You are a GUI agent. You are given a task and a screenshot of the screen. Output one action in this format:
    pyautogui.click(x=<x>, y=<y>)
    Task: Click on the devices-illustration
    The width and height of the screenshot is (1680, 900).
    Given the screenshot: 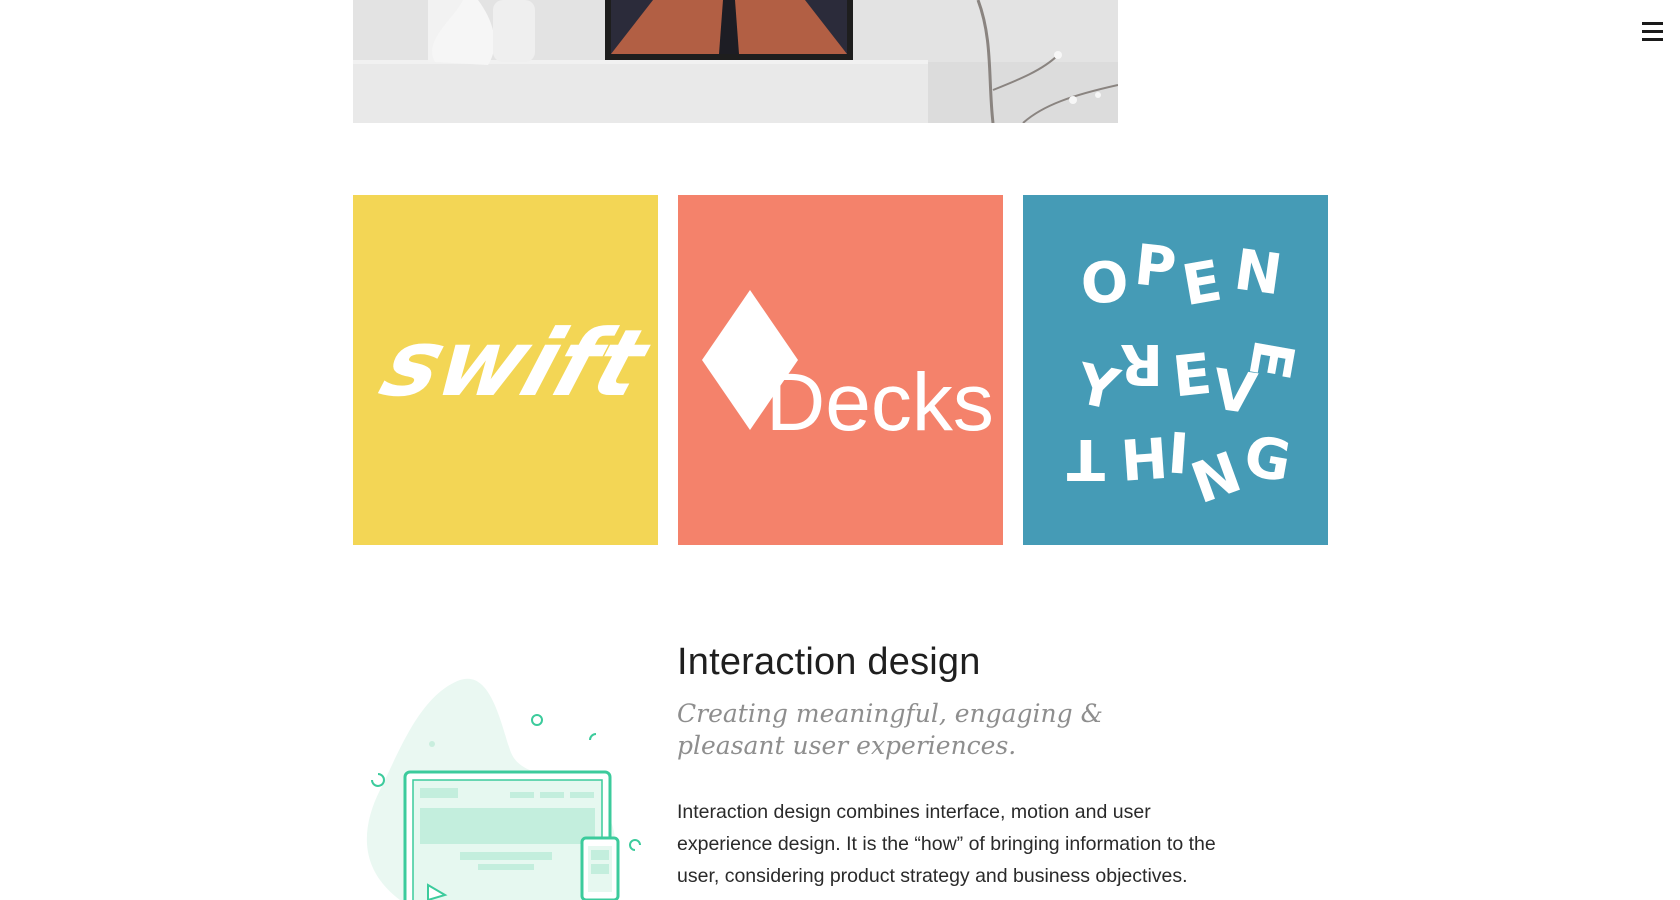 What is the action you would take?
    pyautogui.click(x=510, y=785)
    